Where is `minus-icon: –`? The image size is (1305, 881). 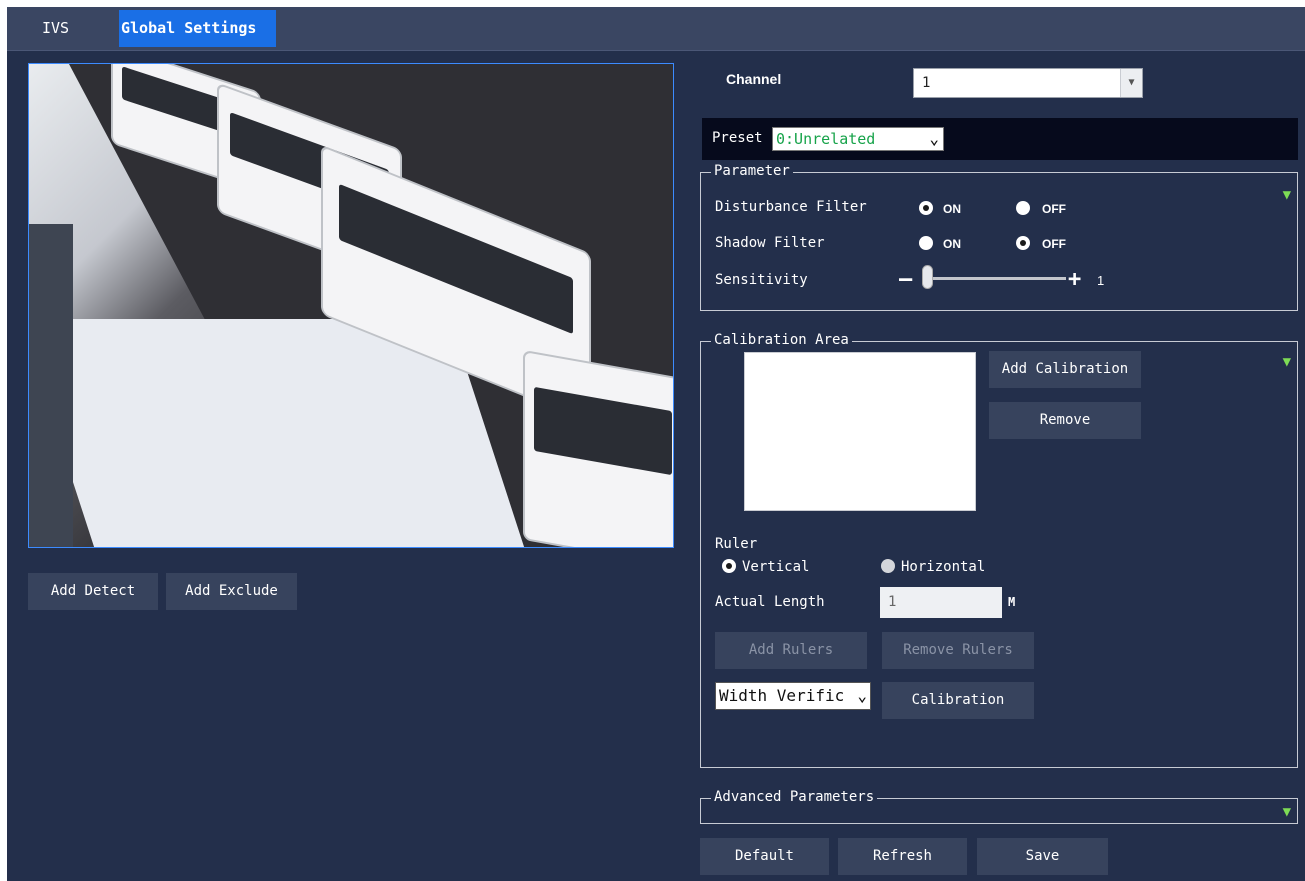 minus-icon: – is located at coordinates (905, 280).